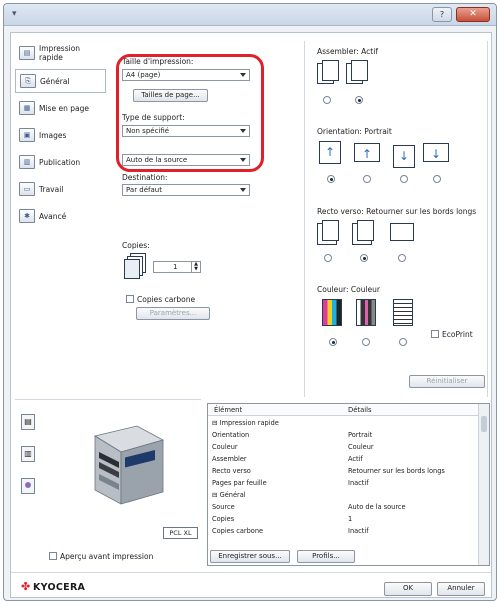  What do you see at coordinates (28, 454) in the screenshot?
I see `page-view-icon: ▥` at bounding box center [28, 454].